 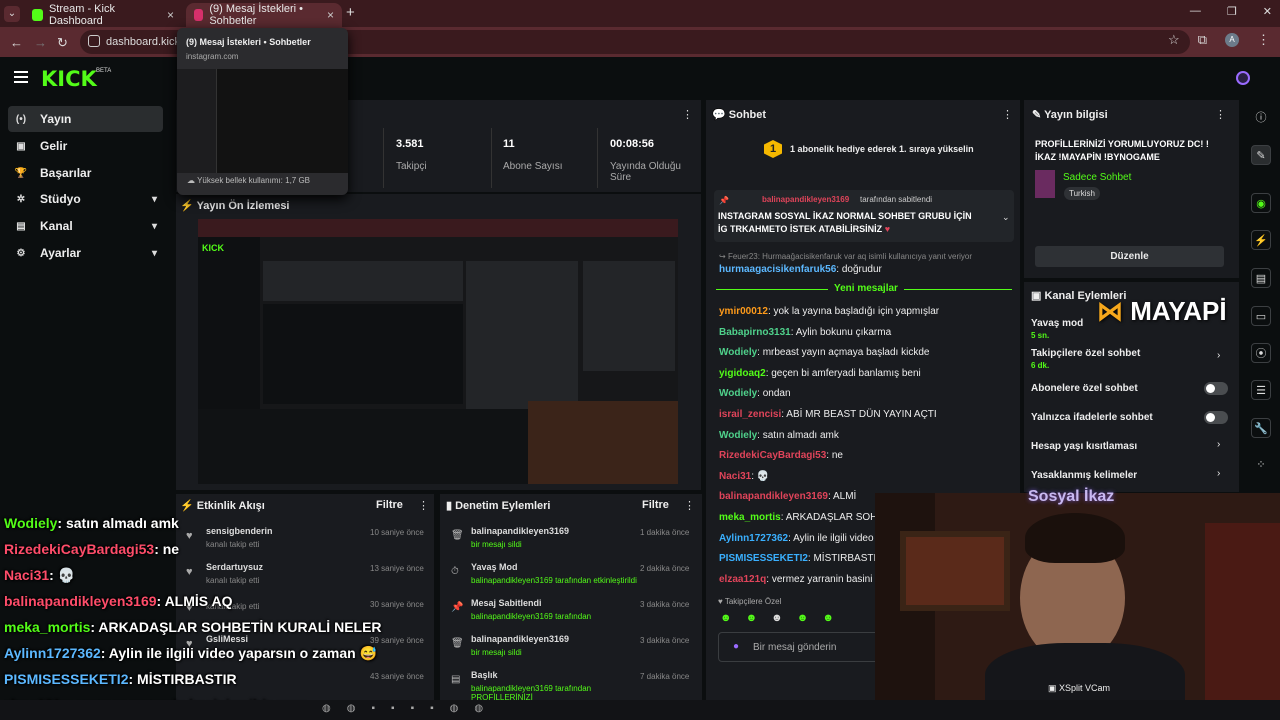 What do you see at coordinates (773, 496) in the screenshot?
I see `chat-username: balinapandikleyen3169` at bounding box center [773, 496].